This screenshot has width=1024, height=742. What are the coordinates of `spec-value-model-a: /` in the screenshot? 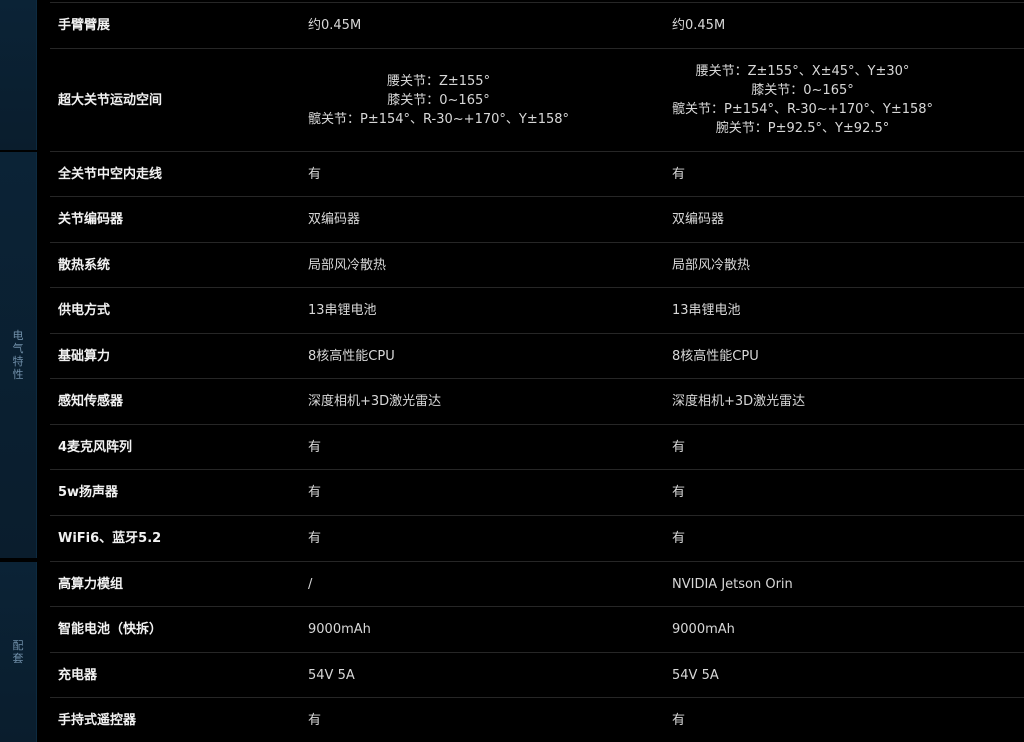 It's located at (310, 584).